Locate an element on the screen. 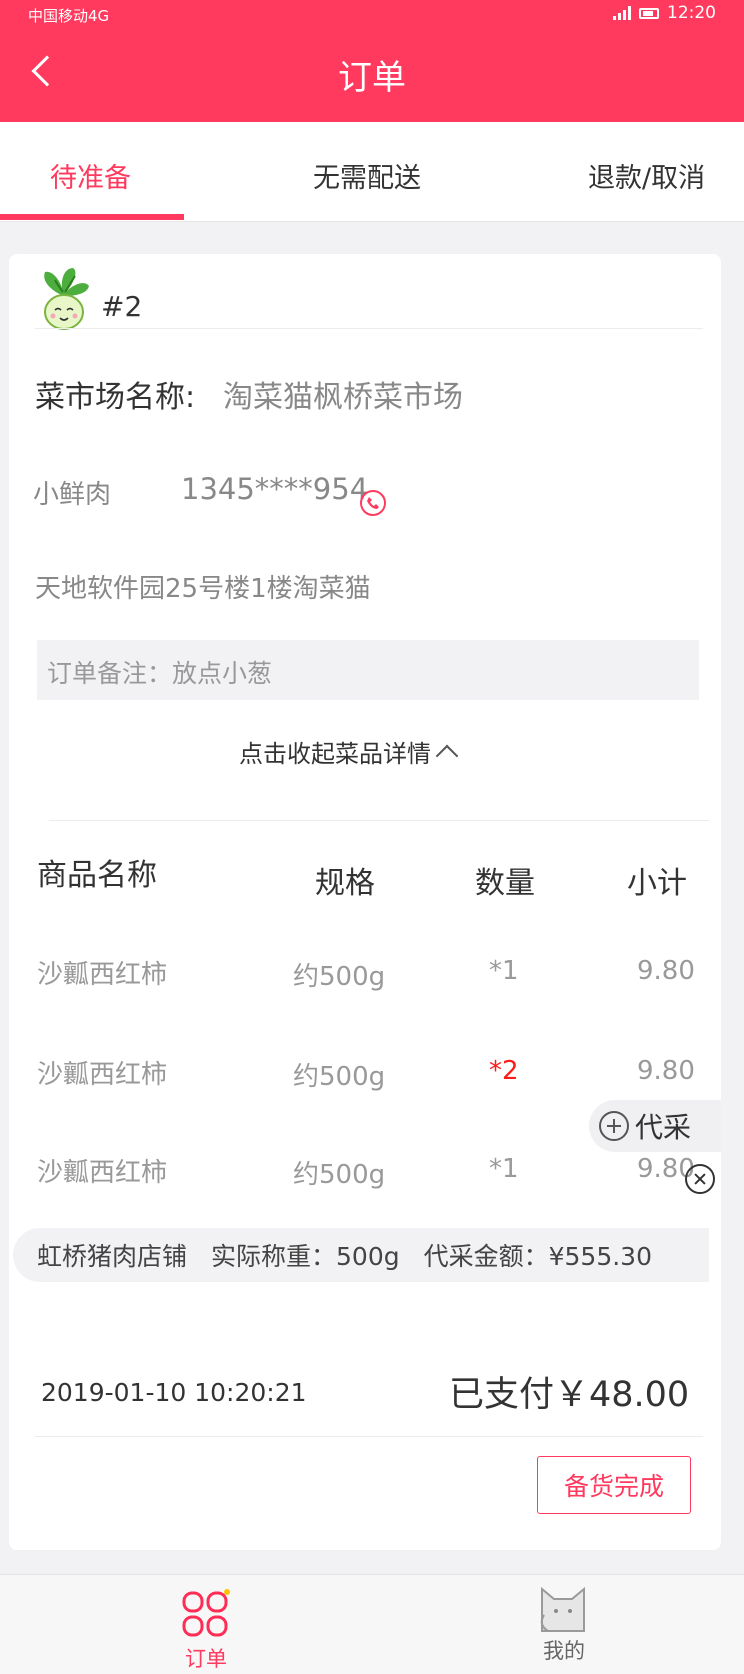  order-tabs: 待准备 无需配送 退款/取消 is located at coordinates (372, 172).